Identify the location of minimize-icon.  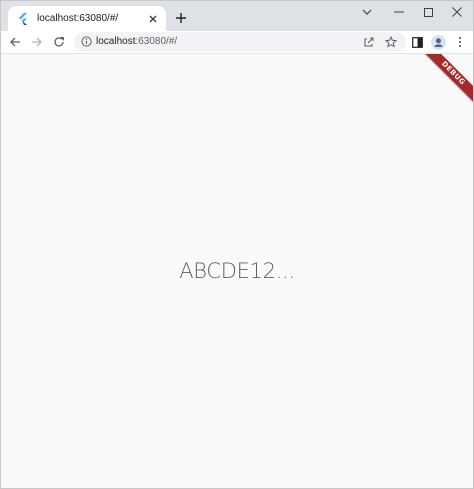
(399, 12).